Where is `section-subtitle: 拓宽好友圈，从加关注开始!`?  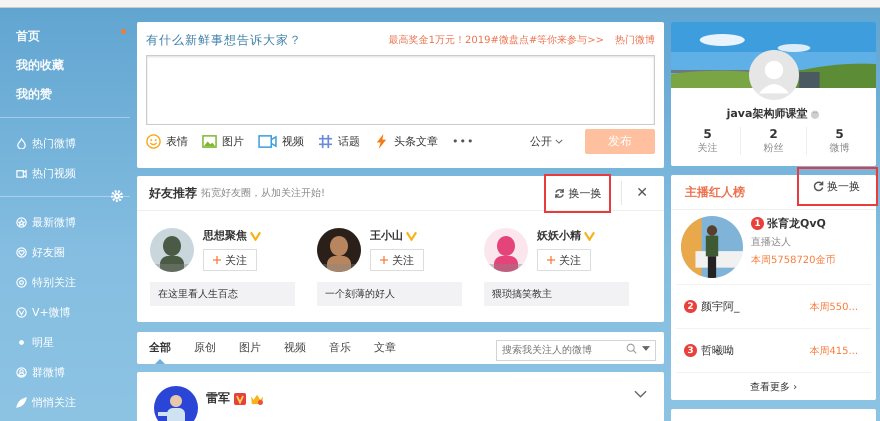
section-subtitle: 拓宽好友圈，从加关注开始! is located at coordinates (263, 193).